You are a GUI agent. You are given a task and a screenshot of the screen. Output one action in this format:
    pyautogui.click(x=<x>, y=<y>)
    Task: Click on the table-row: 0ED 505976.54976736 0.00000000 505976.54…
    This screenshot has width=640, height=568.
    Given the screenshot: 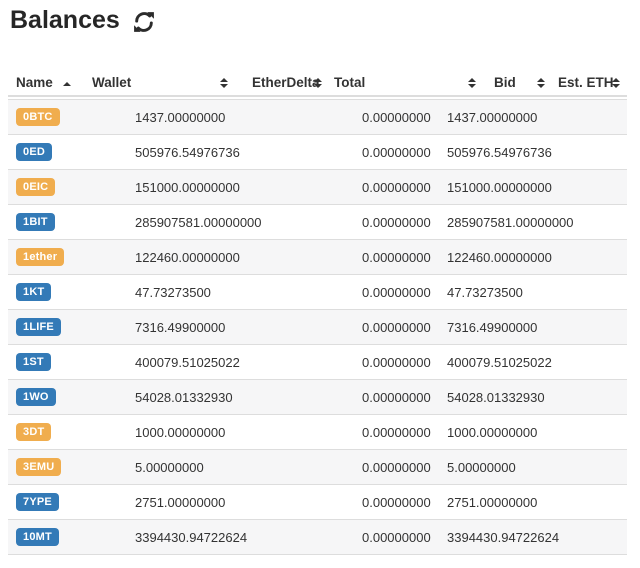 What is the action you would take?
    pyautogui.click(x=317, y=151)
    